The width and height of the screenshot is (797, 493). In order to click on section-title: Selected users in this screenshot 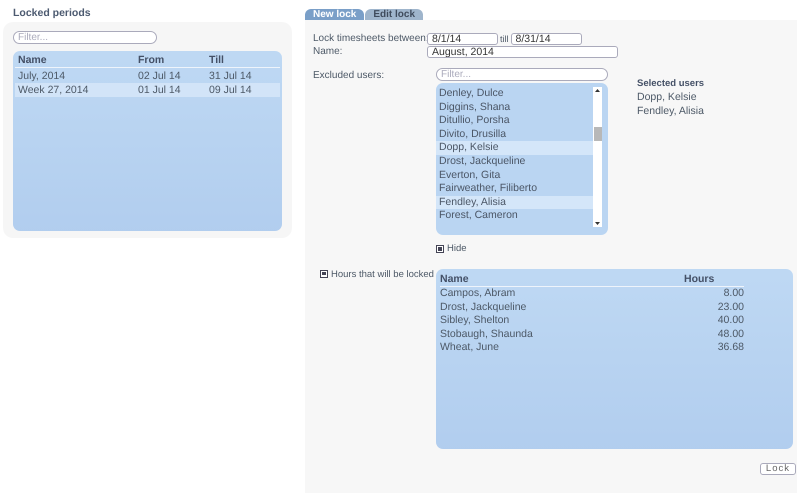, I will do `click(670, 83)`.